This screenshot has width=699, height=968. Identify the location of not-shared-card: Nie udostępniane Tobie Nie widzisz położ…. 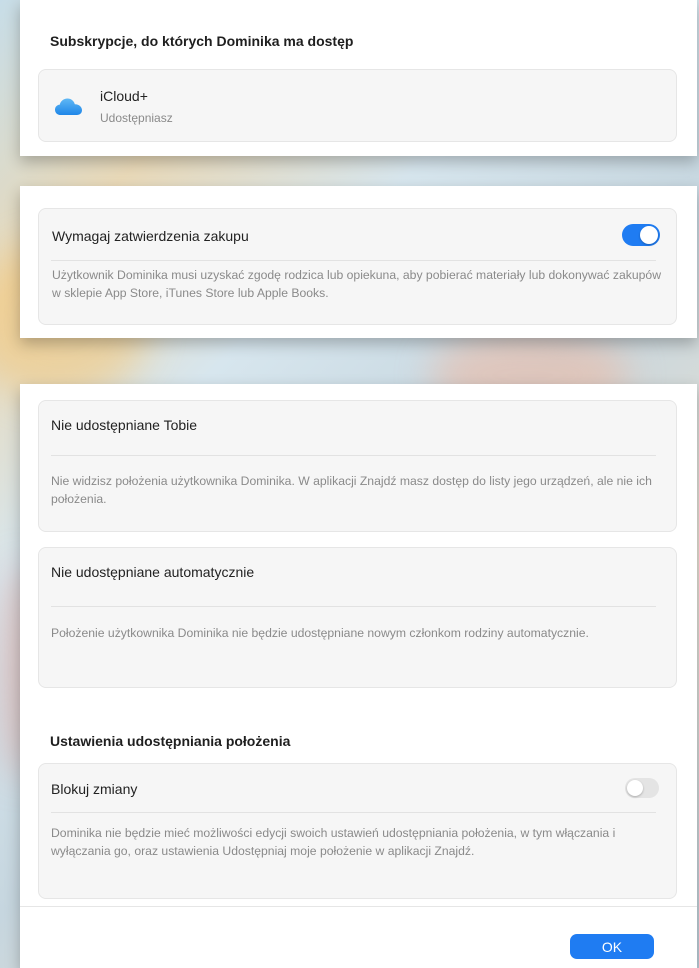
(357, 466).